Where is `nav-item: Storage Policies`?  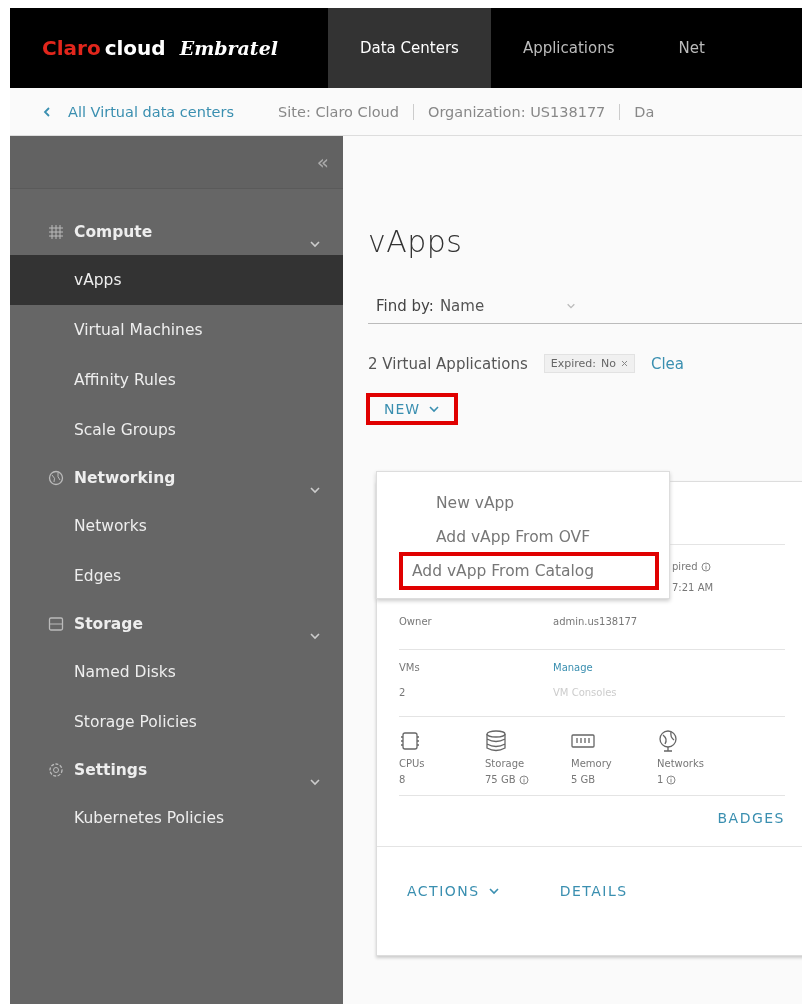 nav-item: Storage Policies is located at coordinates (176, 722).